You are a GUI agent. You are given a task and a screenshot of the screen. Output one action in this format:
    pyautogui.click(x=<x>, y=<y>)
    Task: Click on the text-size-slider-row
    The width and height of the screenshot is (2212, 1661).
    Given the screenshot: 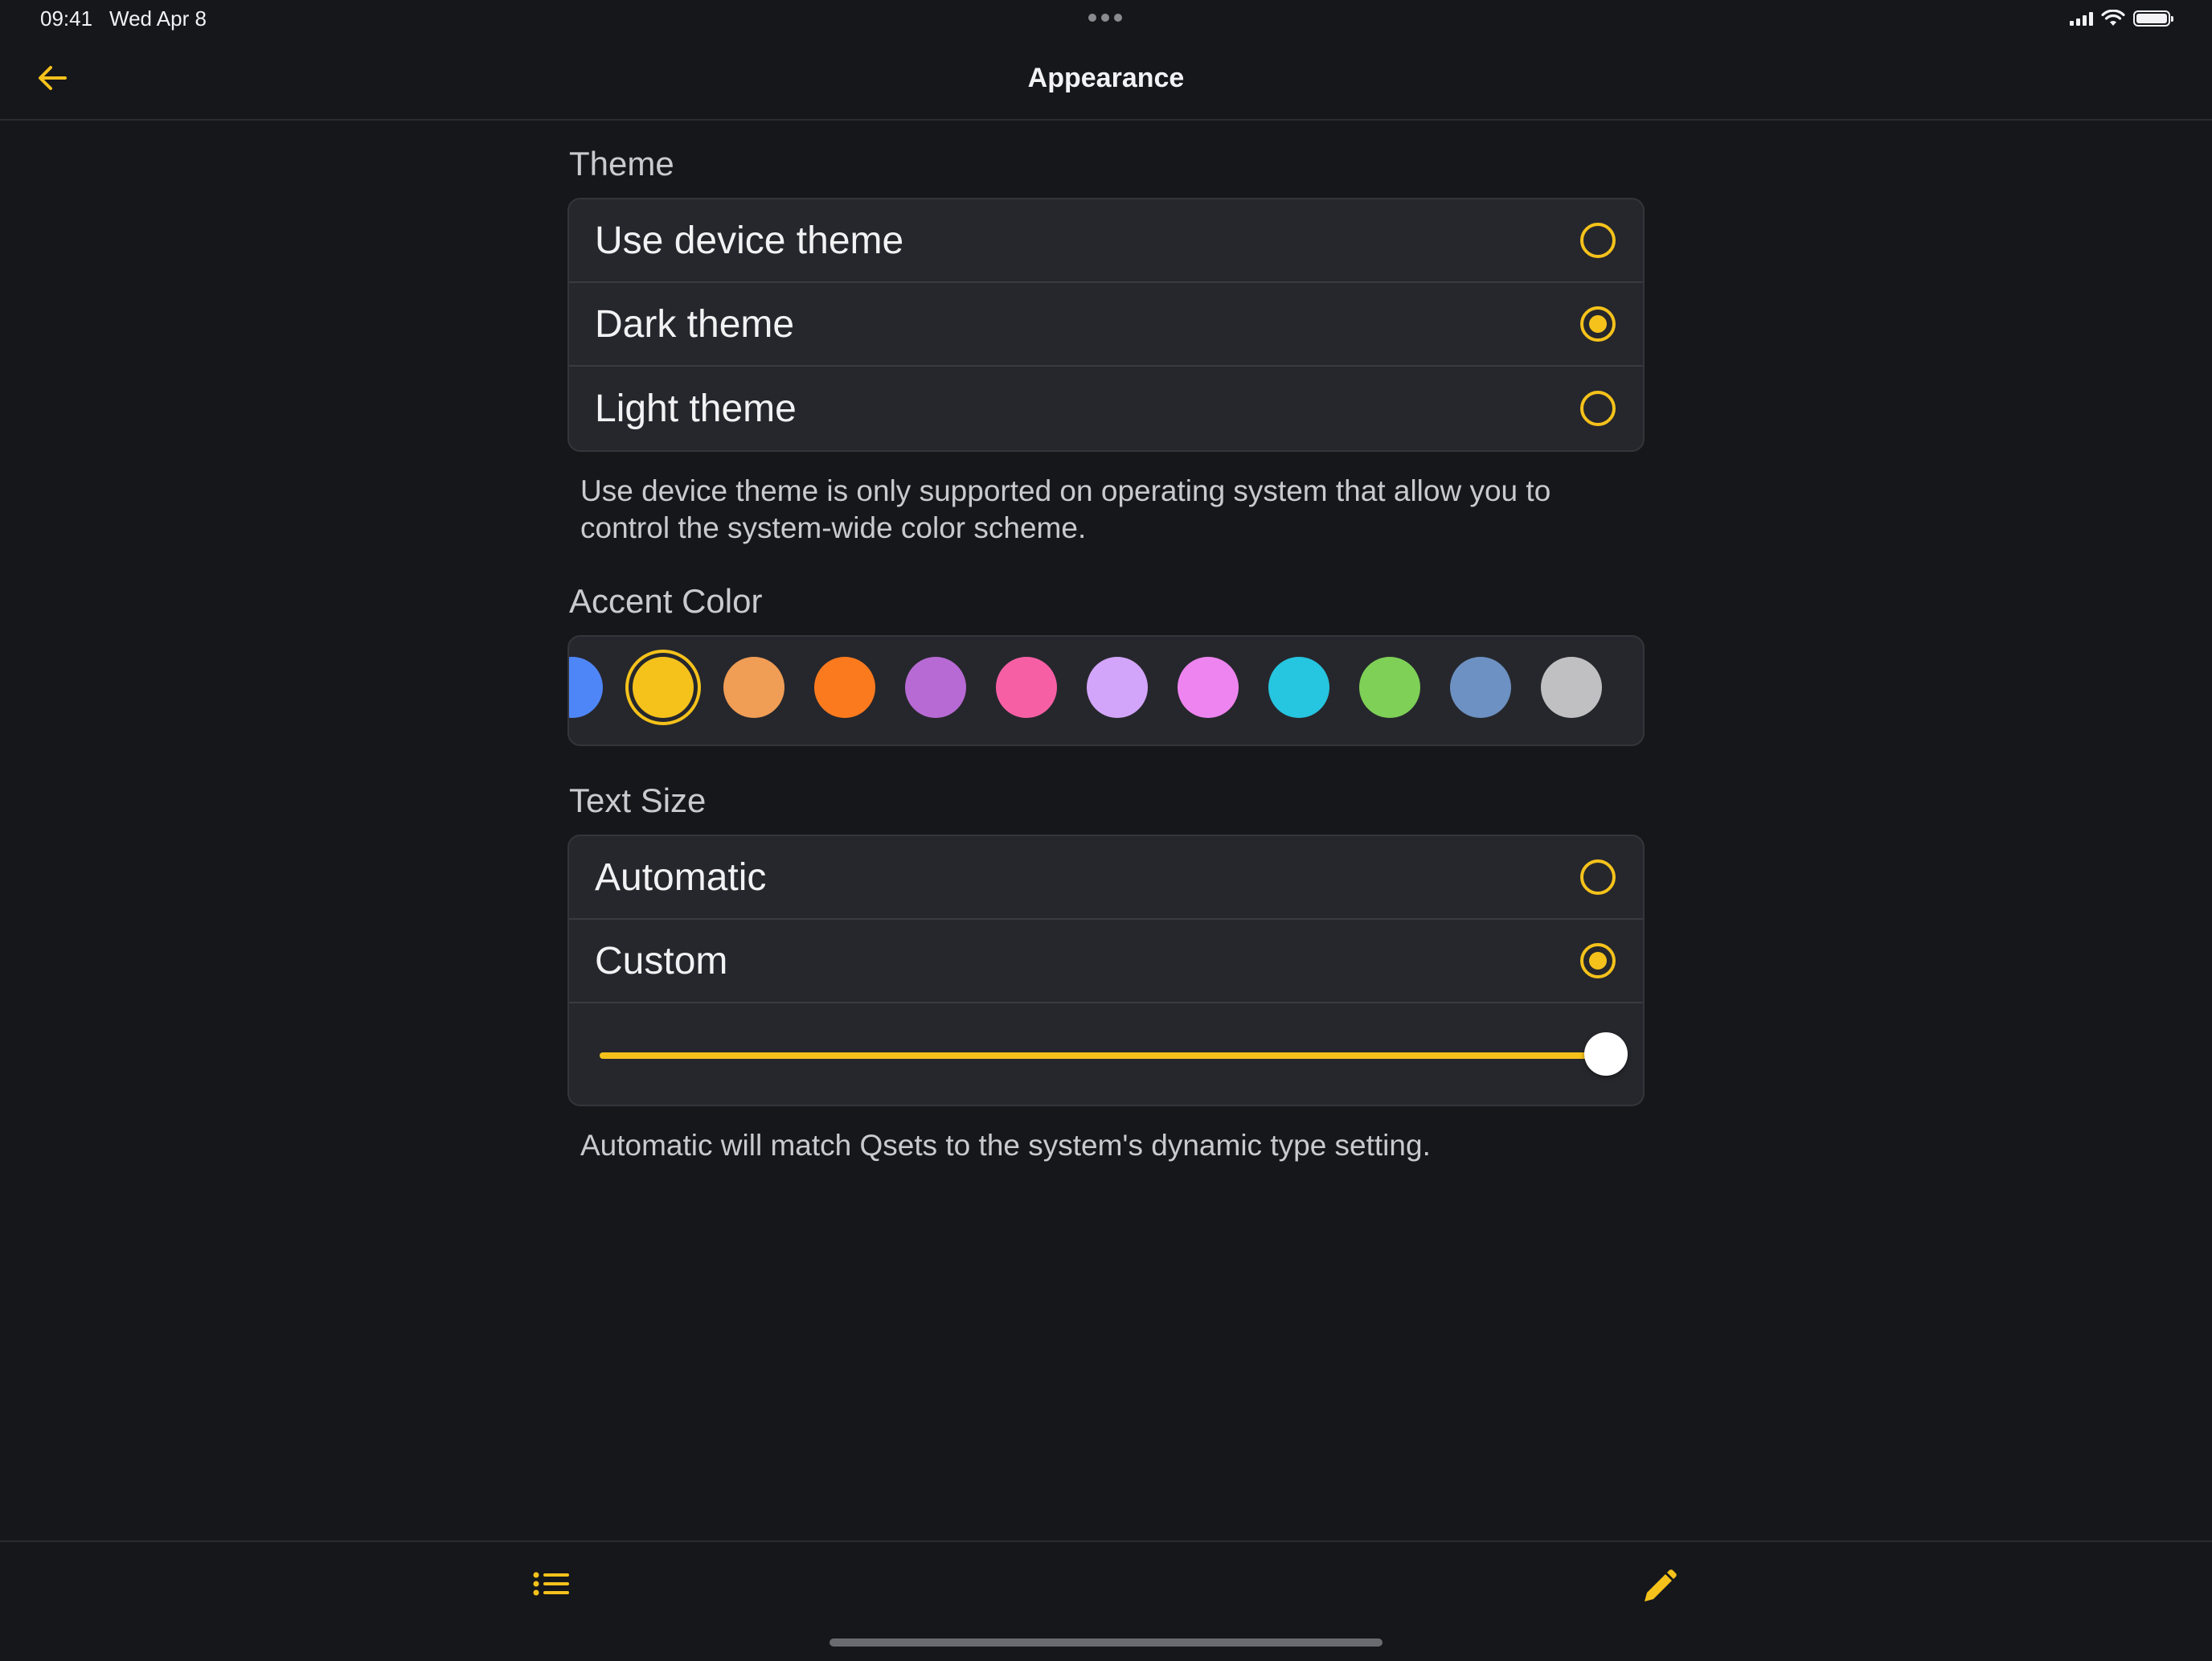 What is the action you would take?
    pyautogui.click(x=1106, y=1054)
    